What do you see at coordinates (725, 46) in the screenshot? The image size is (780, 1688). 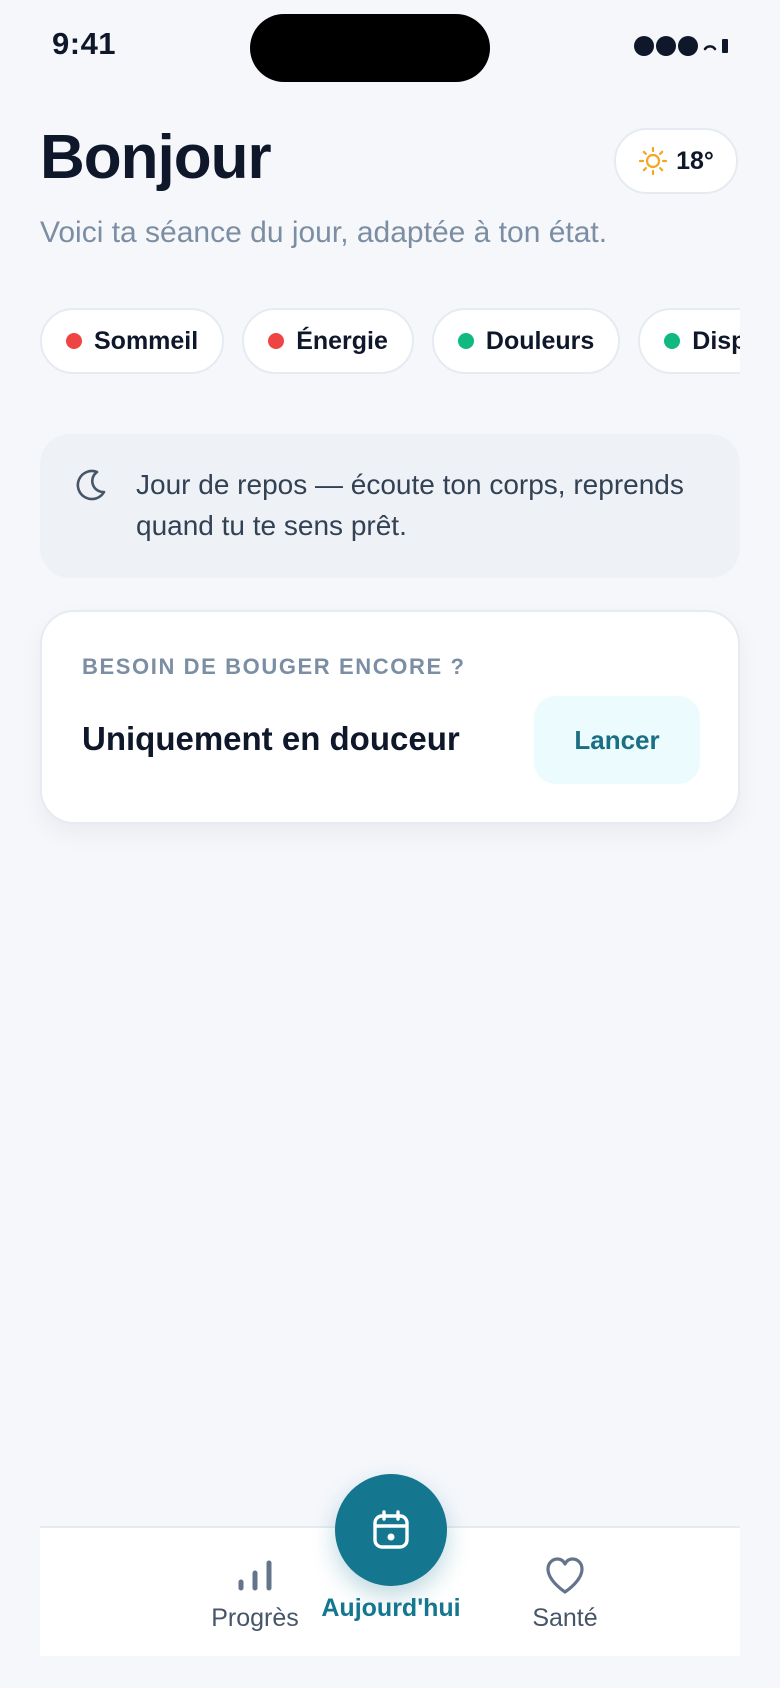 I see `battery-icon` at bounding box center [725, 46].